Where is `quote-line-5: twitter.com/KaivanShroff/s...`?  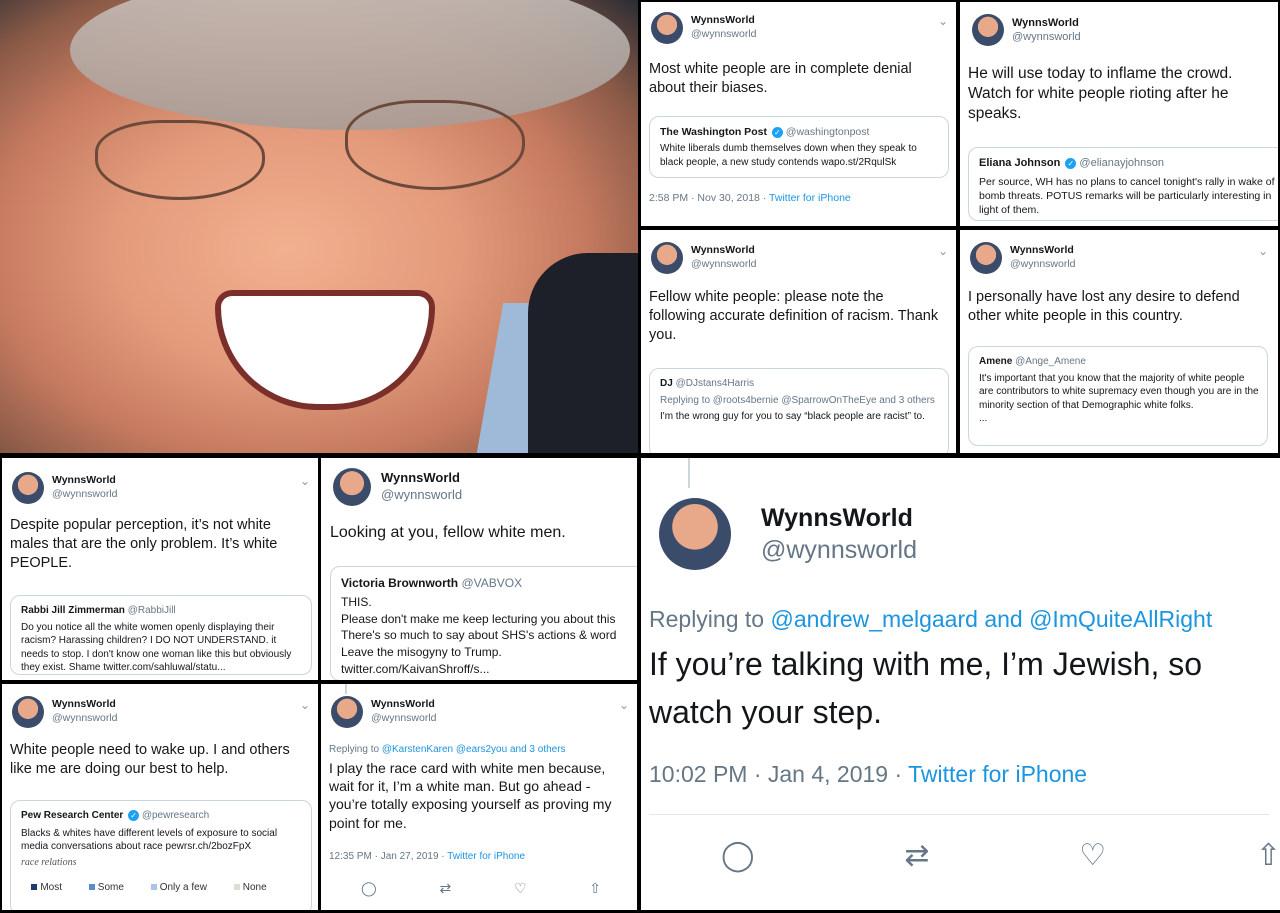 quote-line-5: twitter.com/KaivanShroff/s... is located at coordinates (415, 668).